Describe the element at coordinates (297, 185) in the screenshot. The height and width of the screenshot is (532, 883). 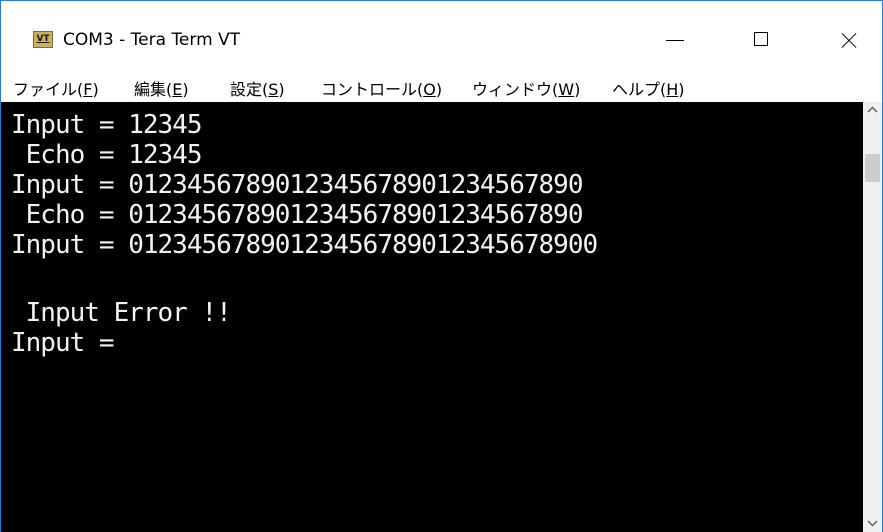
I see `terminal-line: Input = 0123456789012345678901234567890` at that location.